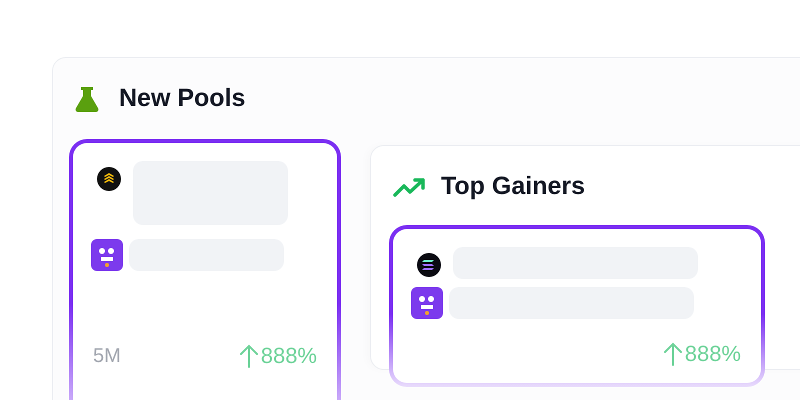  What do you see at coordinates (107, 356) in the screenshot?
I see `volume-text: 5M` at bounding box center [107, 356].